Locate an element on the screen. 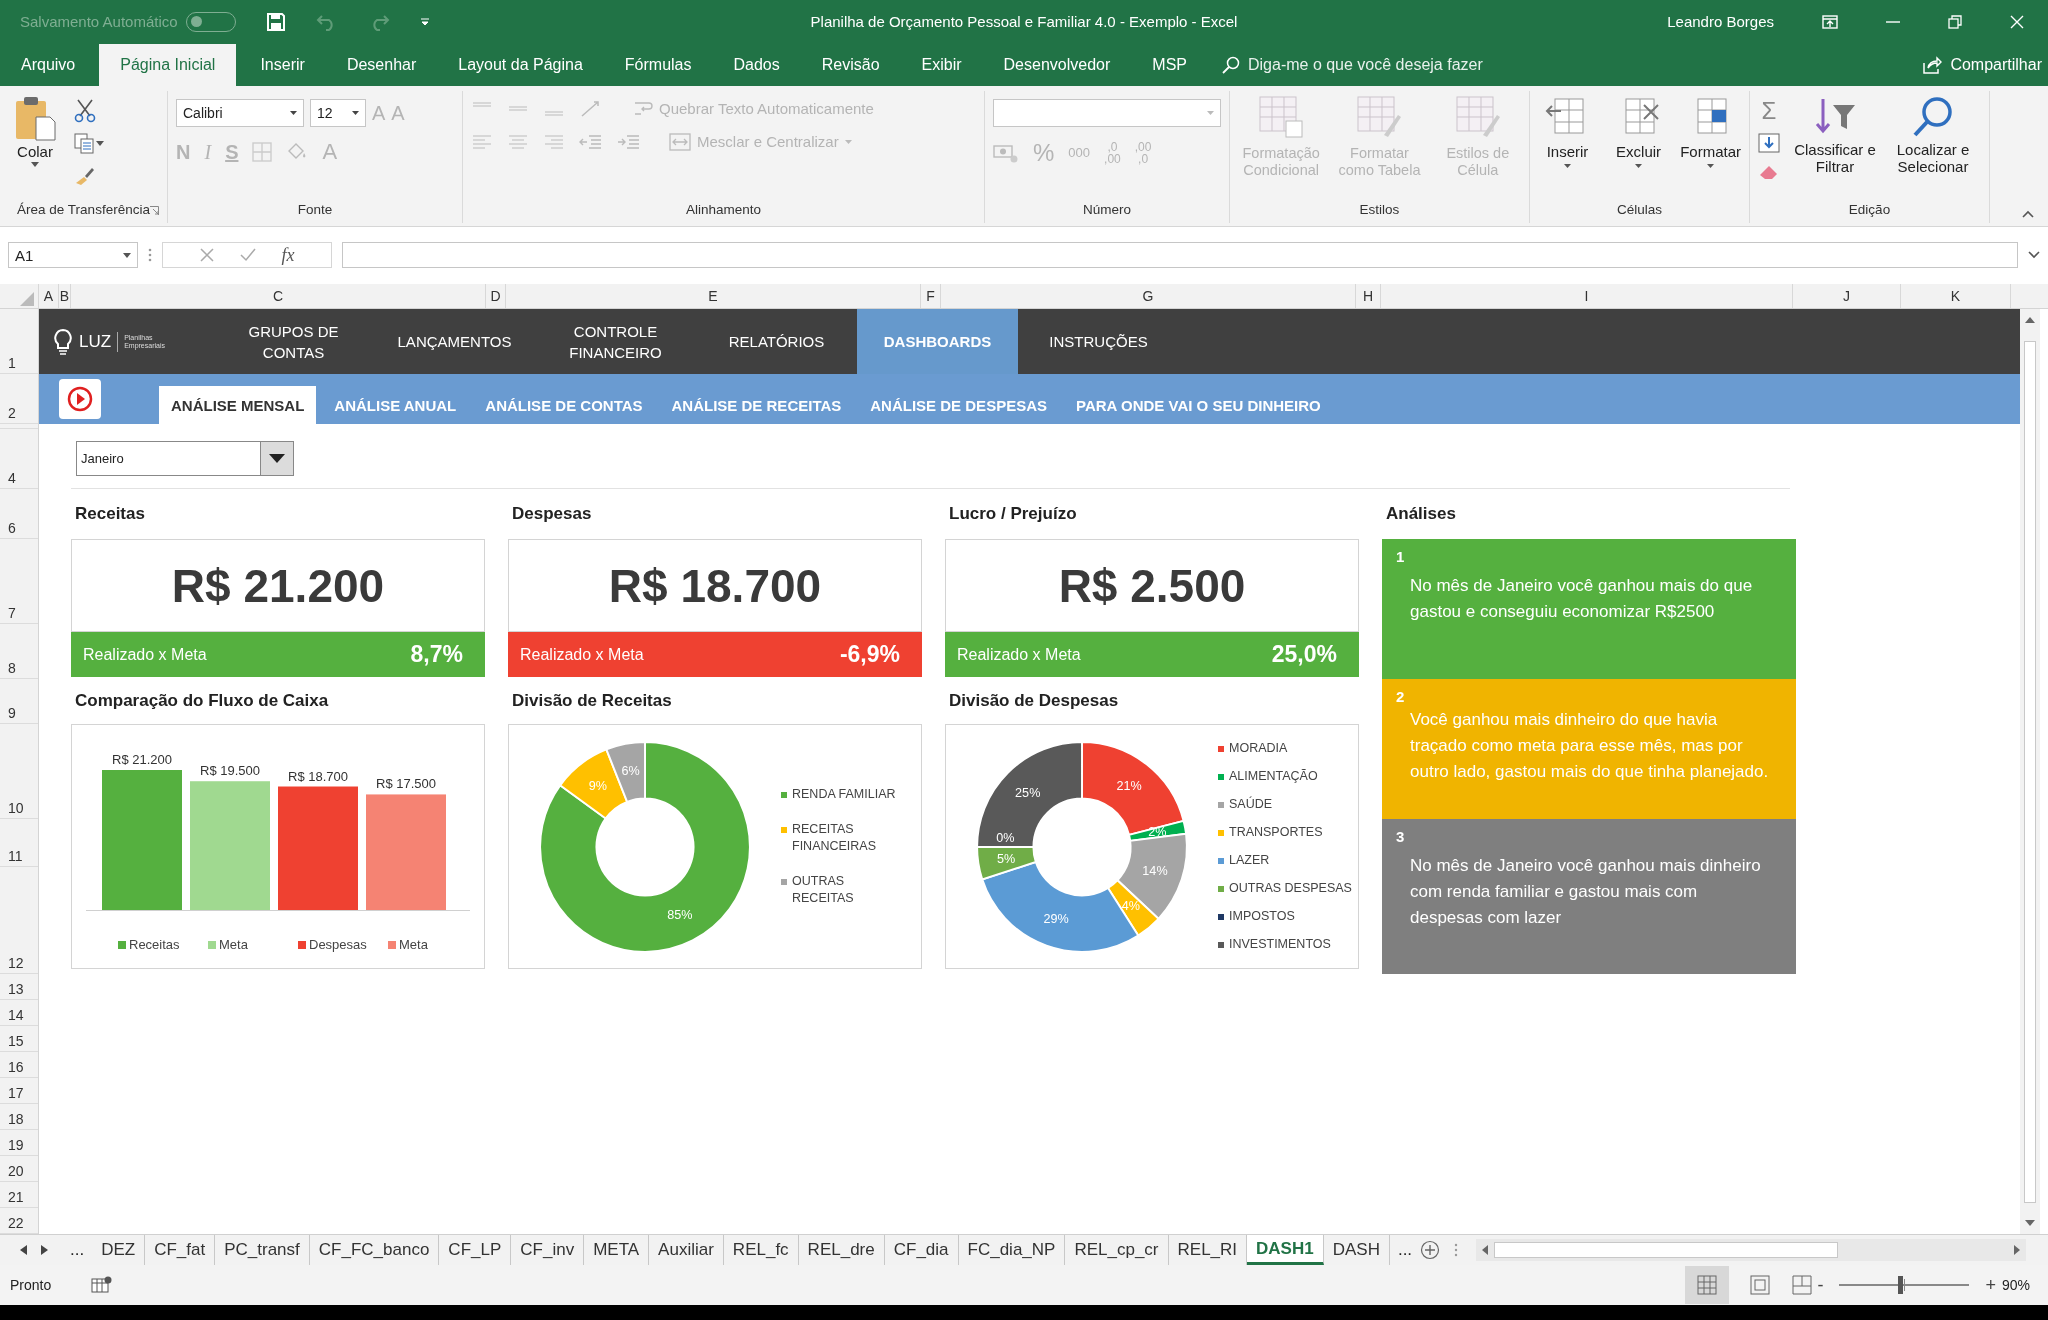 This screenshot has width=2048, height=1320. banknote-icon is located at coordinates (1006, 152).